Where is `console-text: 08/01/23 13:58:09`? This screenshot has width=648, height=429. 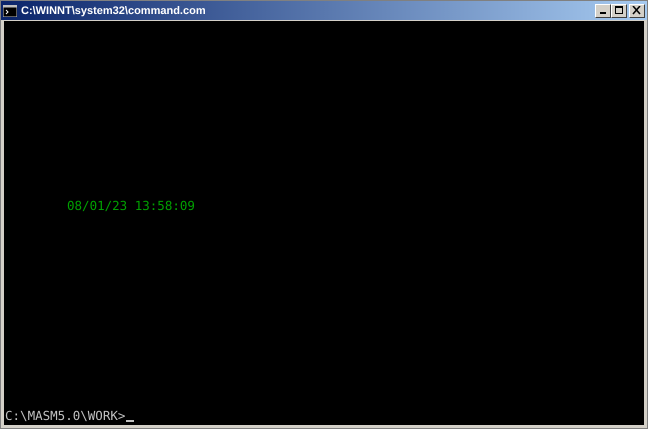
console-text: 08/01/23 13:58:09 is located at coordinates (131, 206).